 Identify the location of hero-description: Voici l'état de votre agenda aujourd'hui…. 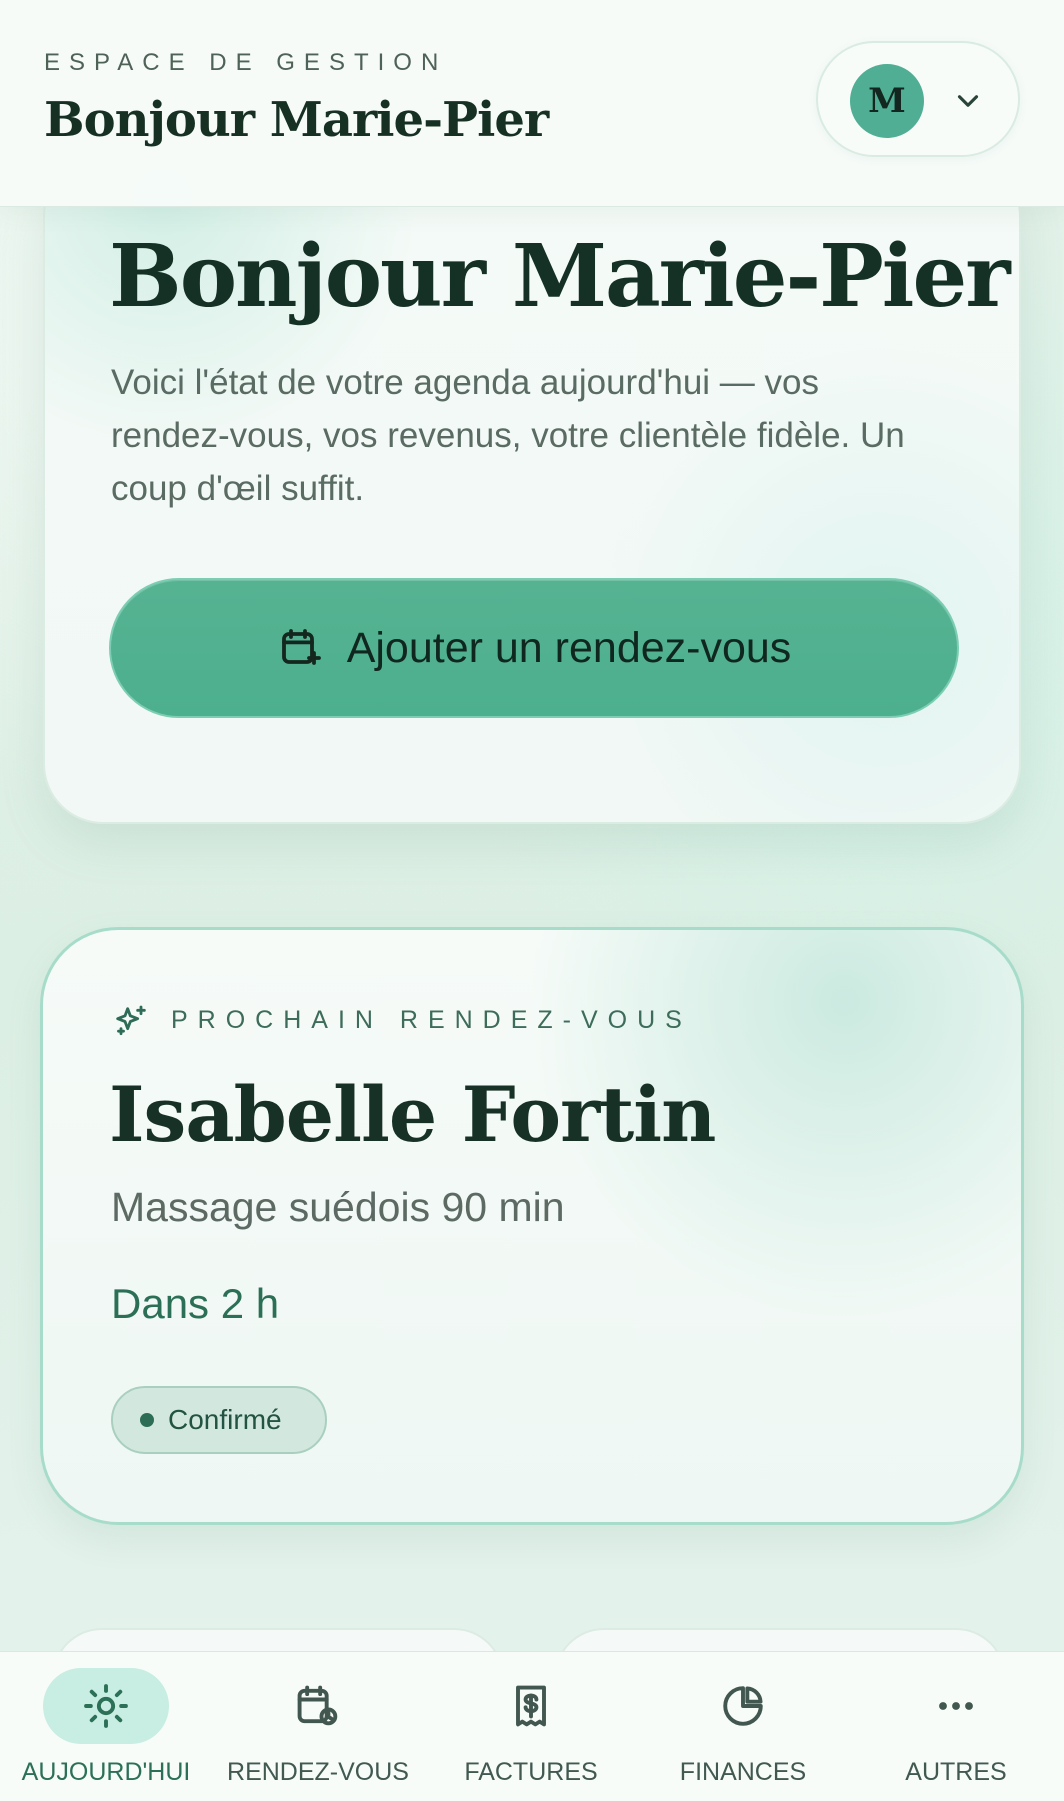
(508, 435).